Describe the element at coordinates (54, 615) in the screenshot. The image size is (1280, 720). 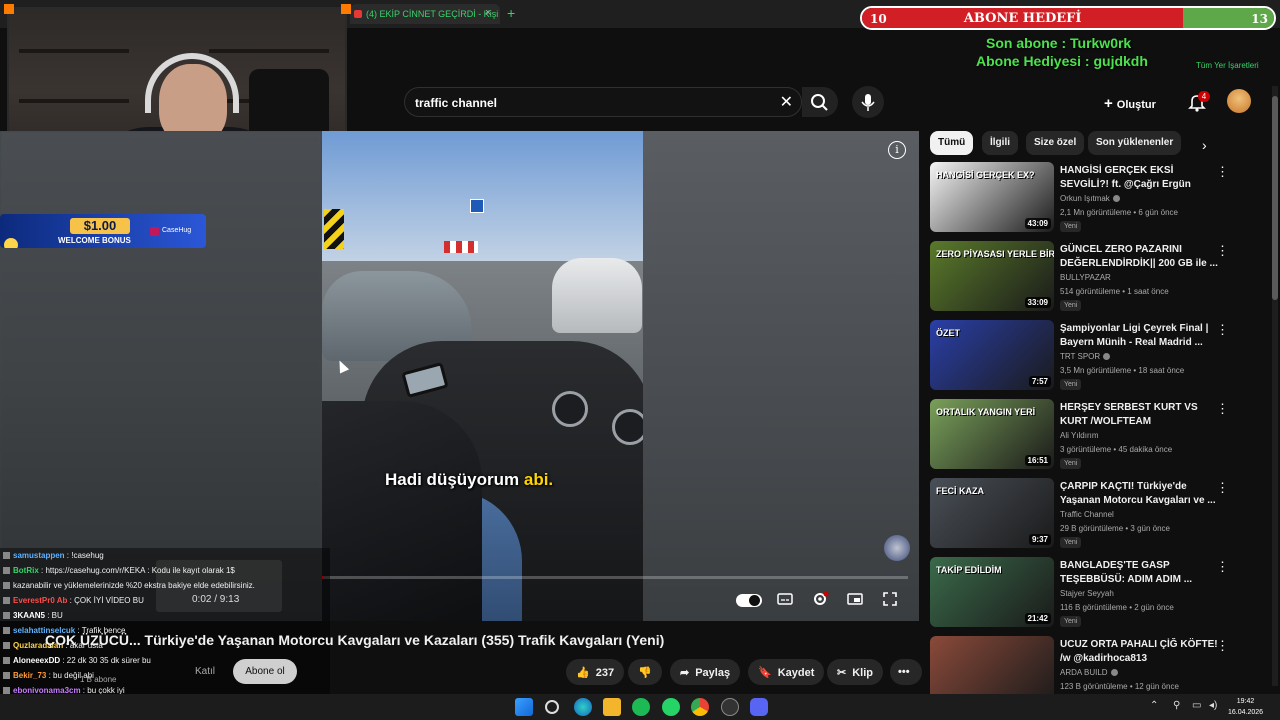
I see `chat-text: : BU` at that location.